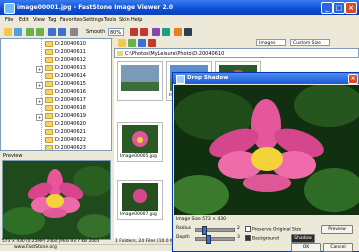 The height and width of the screenshot is (252, 359). What do you see at coordinates (183, 237) in the screenshot?
I see `depth-label: Depth` at bounding box center [183, 237].